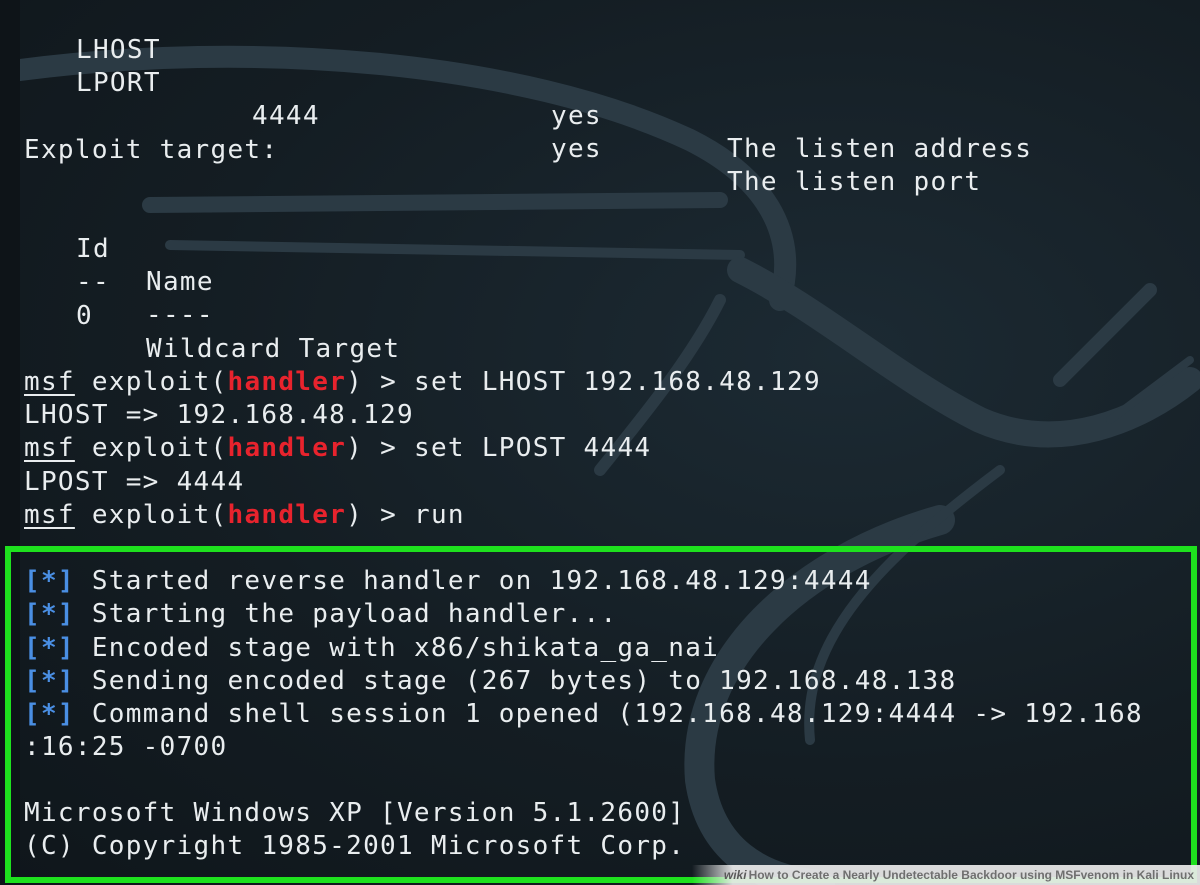  What do you see at coordinates (134, 482) in the screenshot?
I see `command-output: LPOST => 4444` at bounding box center [134, 482].